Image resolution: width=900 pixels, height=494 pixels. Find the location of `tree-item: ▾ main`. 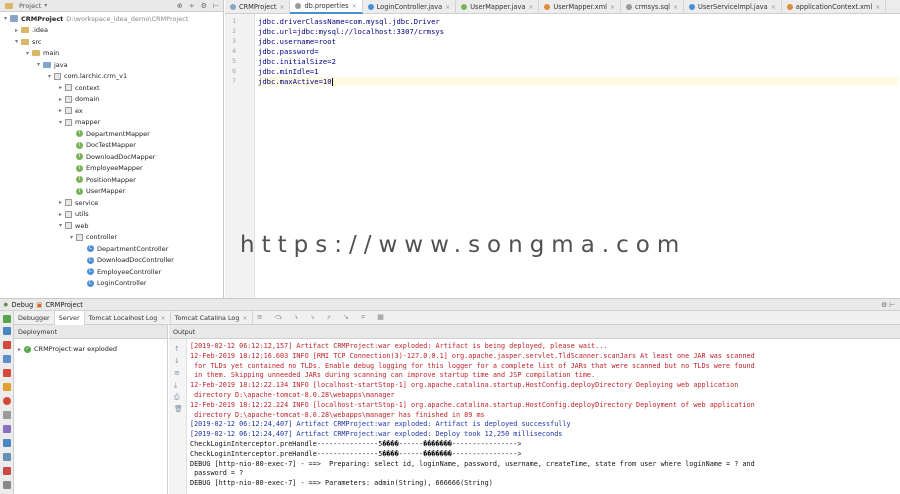

tree-item: ▾ main is located at coordinates (41, 54).